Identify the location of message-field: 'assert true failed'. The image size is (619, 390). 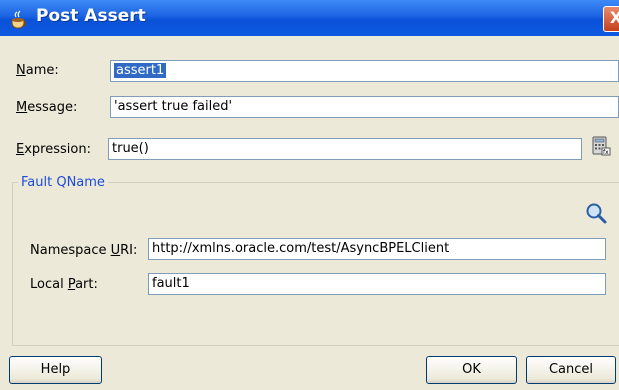
(364, 107).